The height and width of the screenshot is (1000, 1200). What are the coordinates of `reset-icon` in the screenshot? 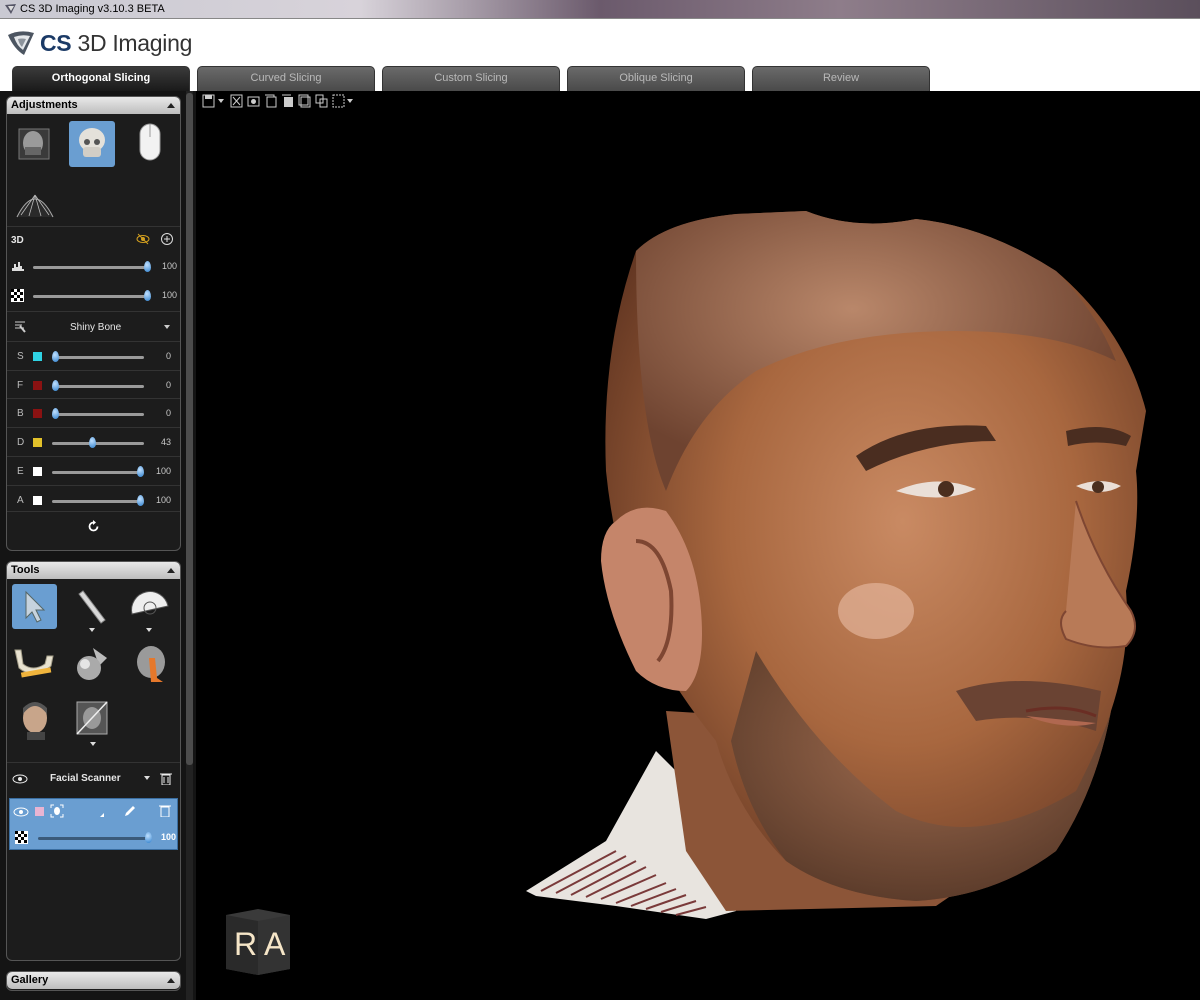 It's located at (93, 526).